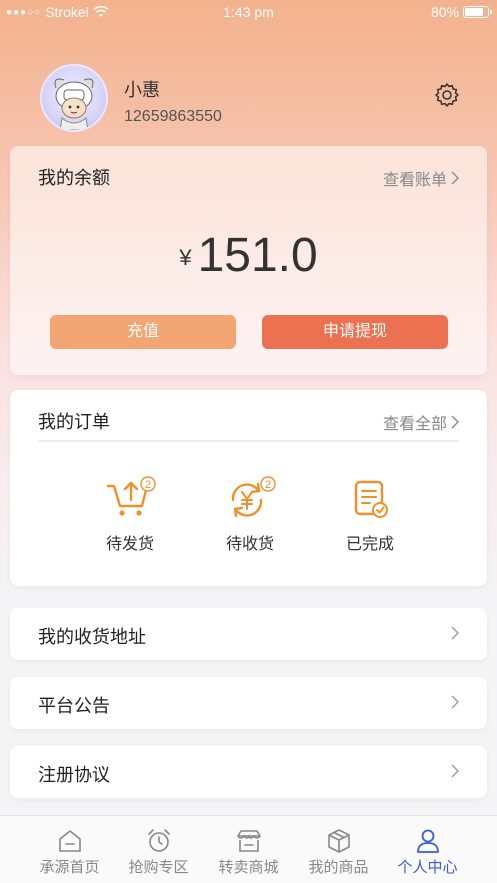  I want to click on order-pending-receipt: 2 待收货, so click(250, 515).